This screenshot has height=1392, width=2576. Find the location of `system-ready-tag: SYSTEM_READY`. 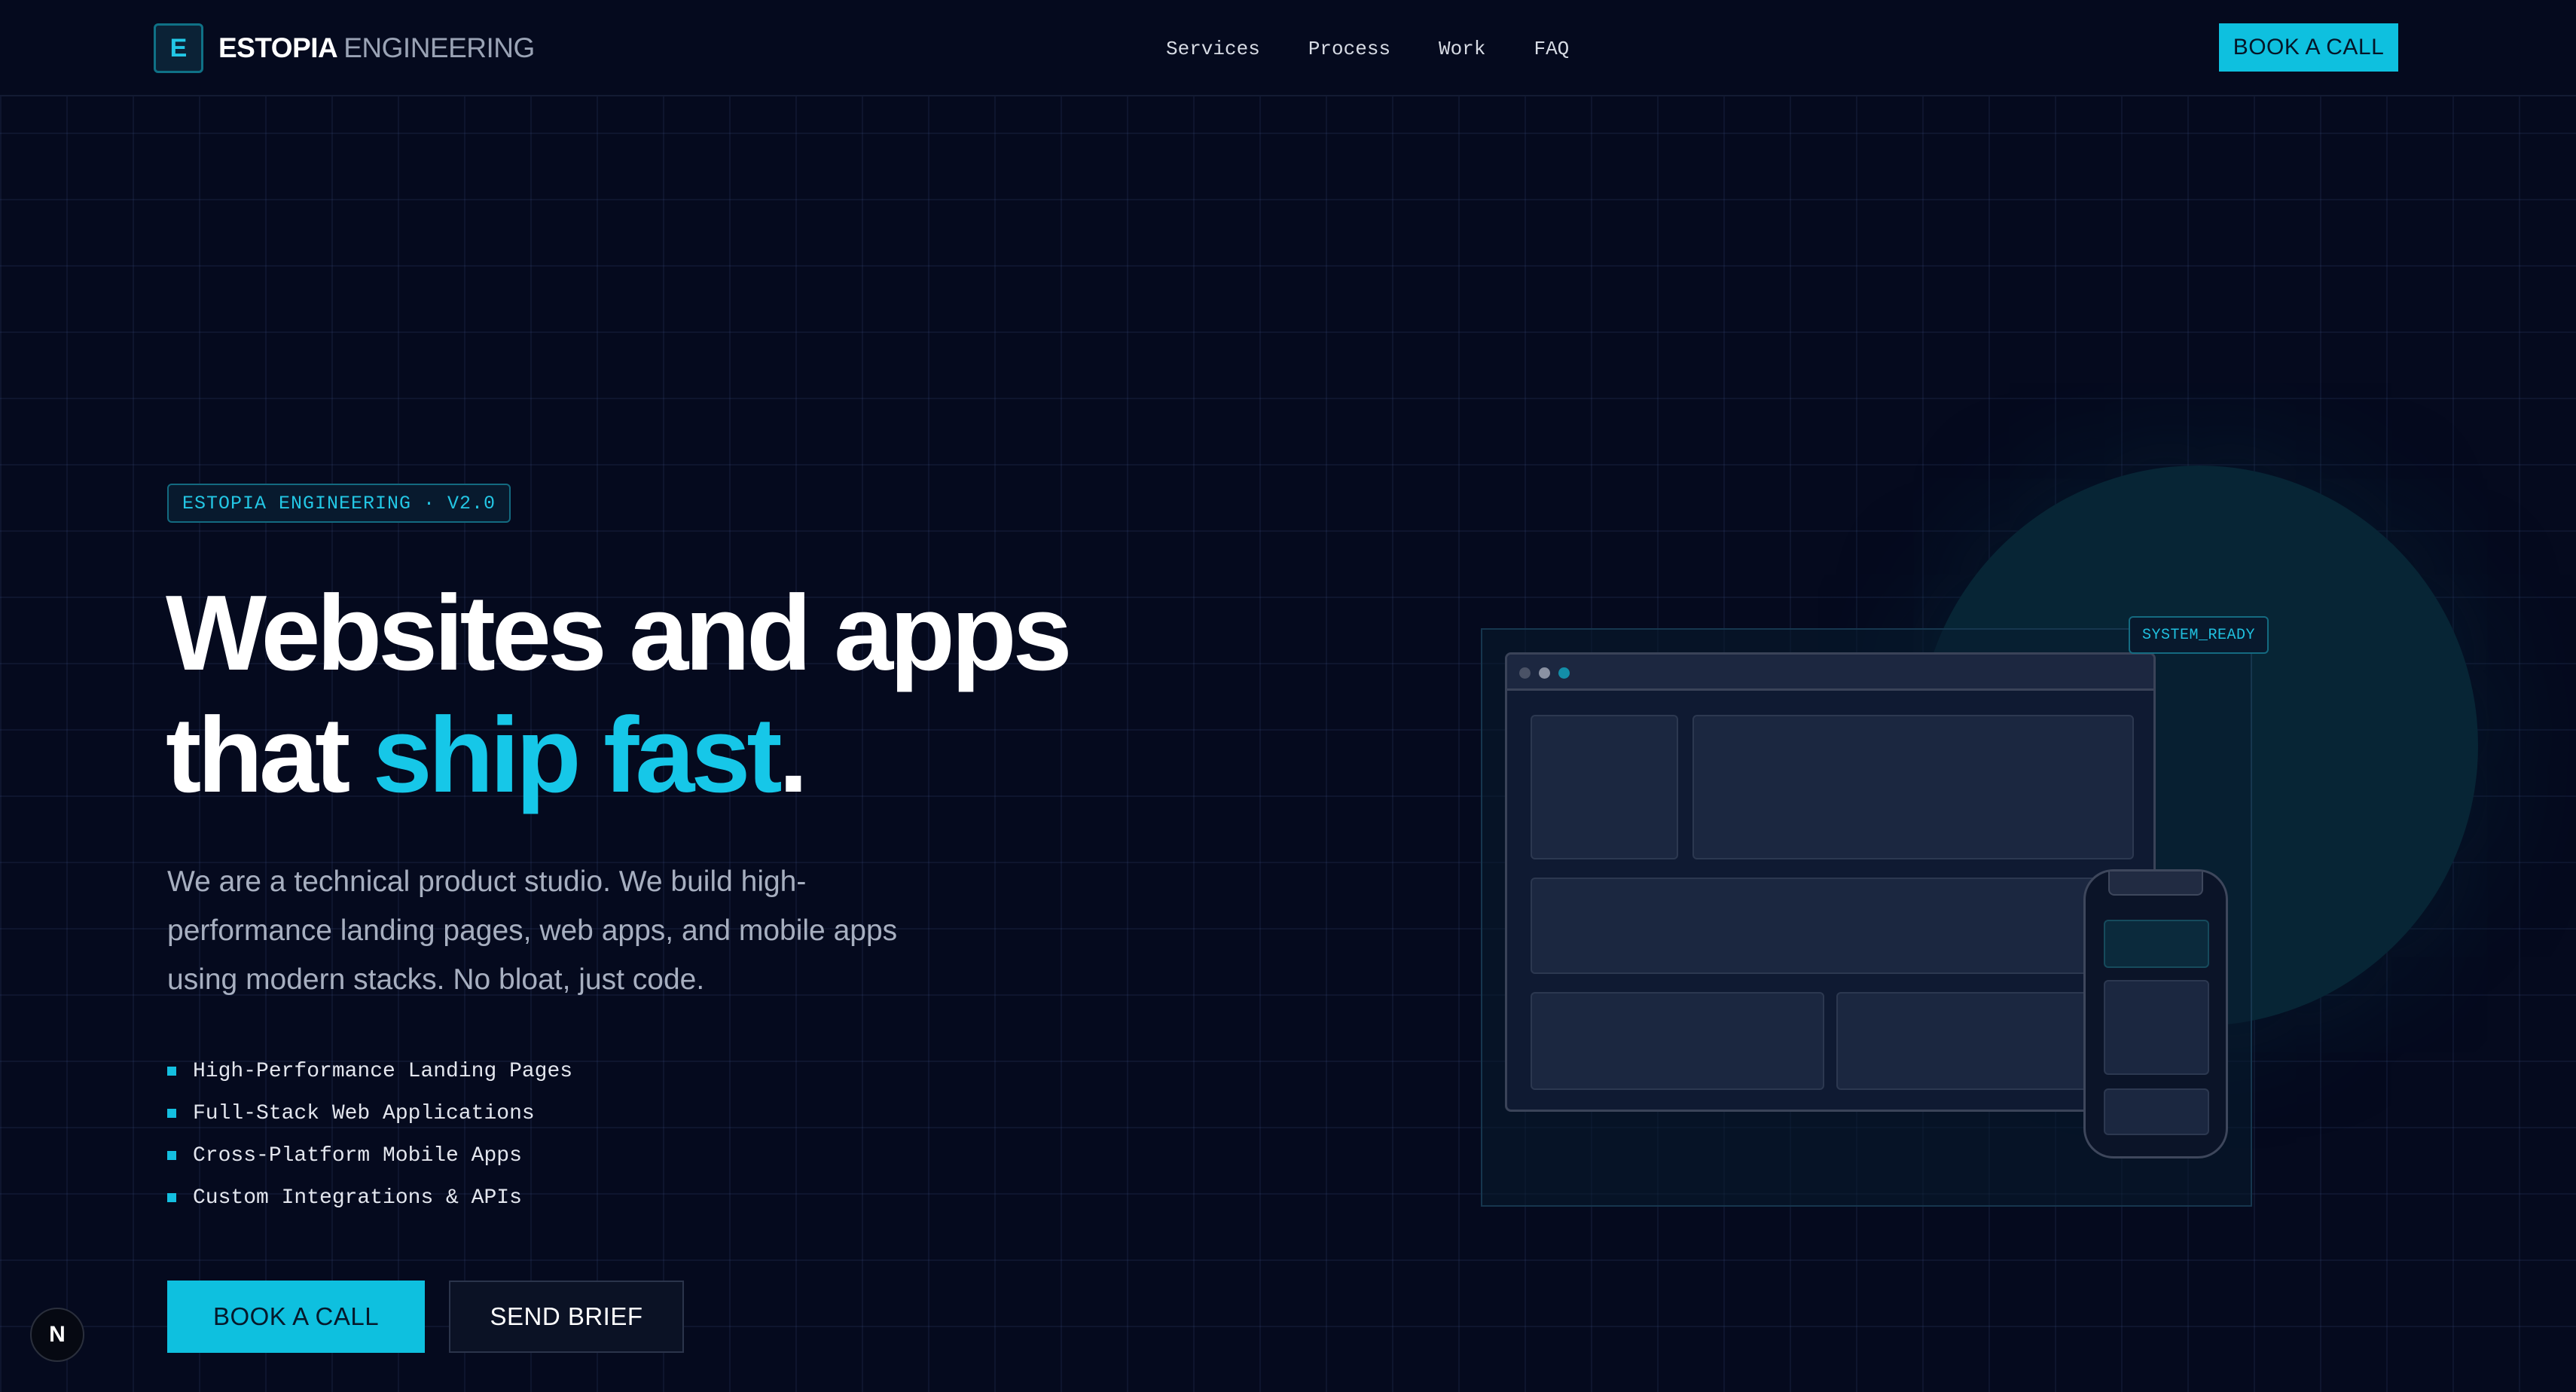

system-ready-tag: SYSTEM_READY is located at coordinates (2199, 635).